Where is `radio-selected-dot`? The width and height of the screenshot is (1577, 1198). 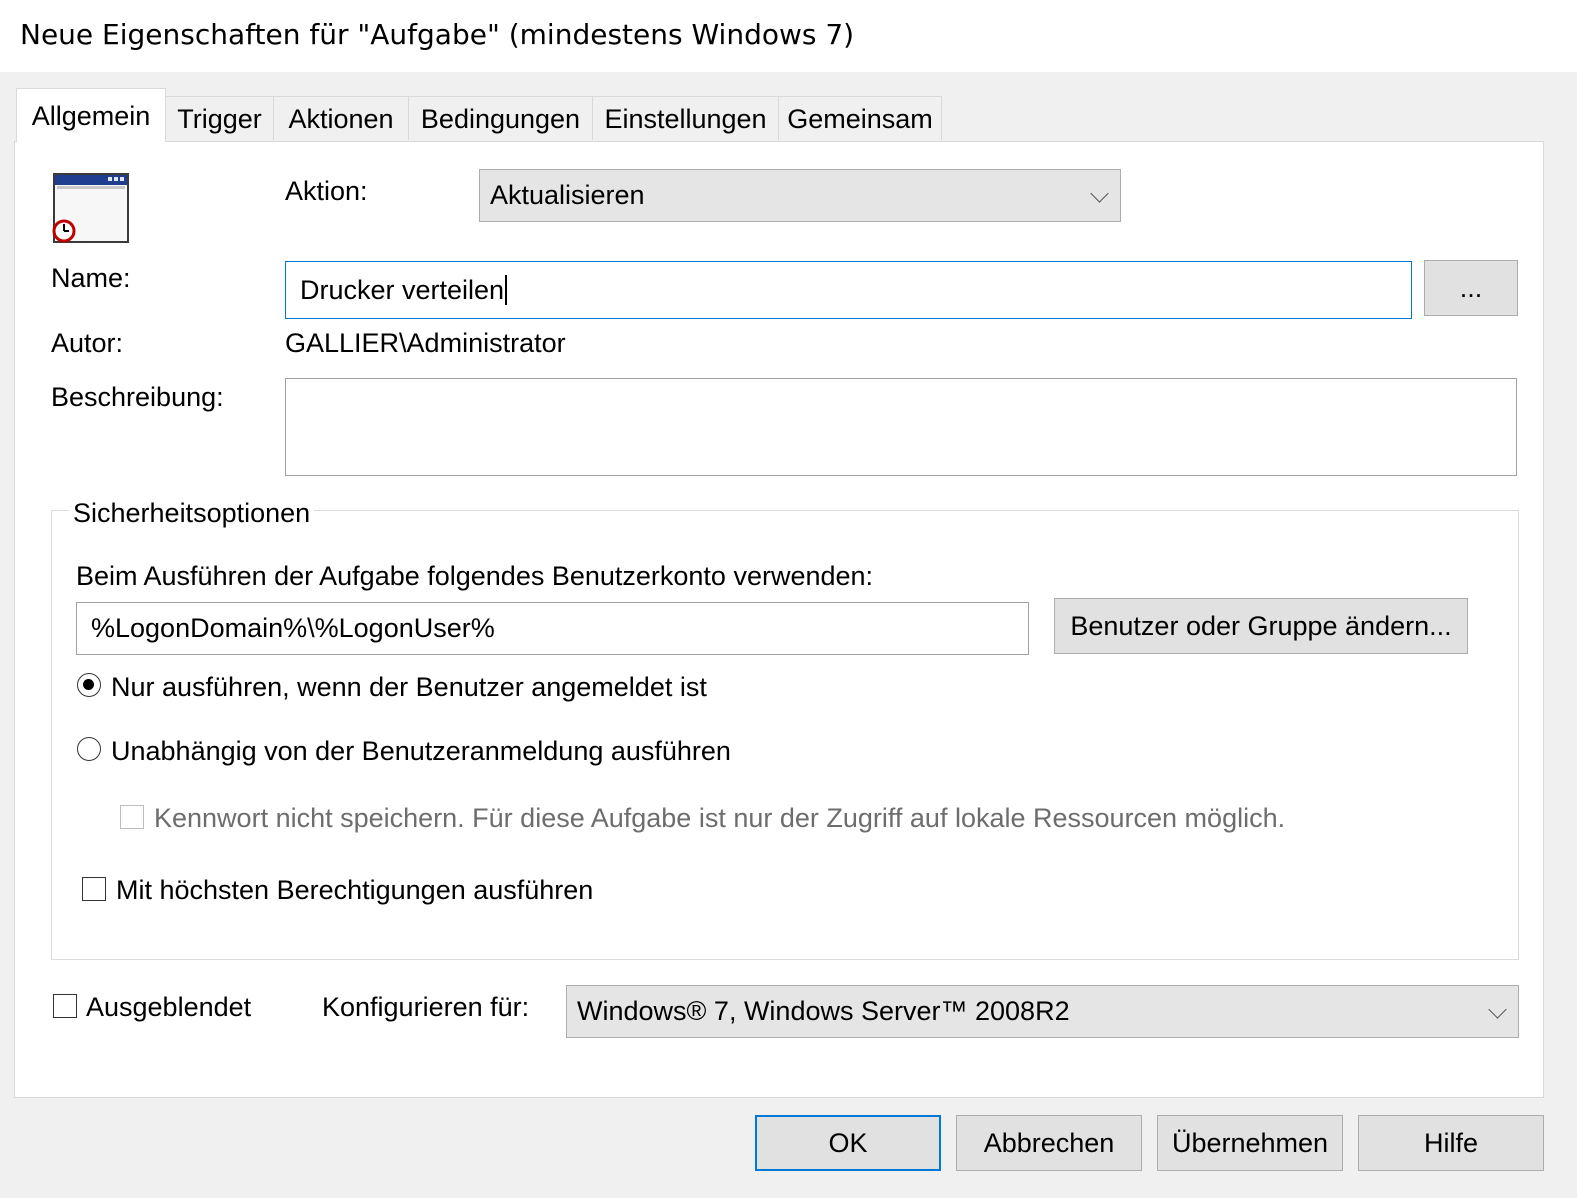 radio-selected-dot is located at coordinates (88, 684).